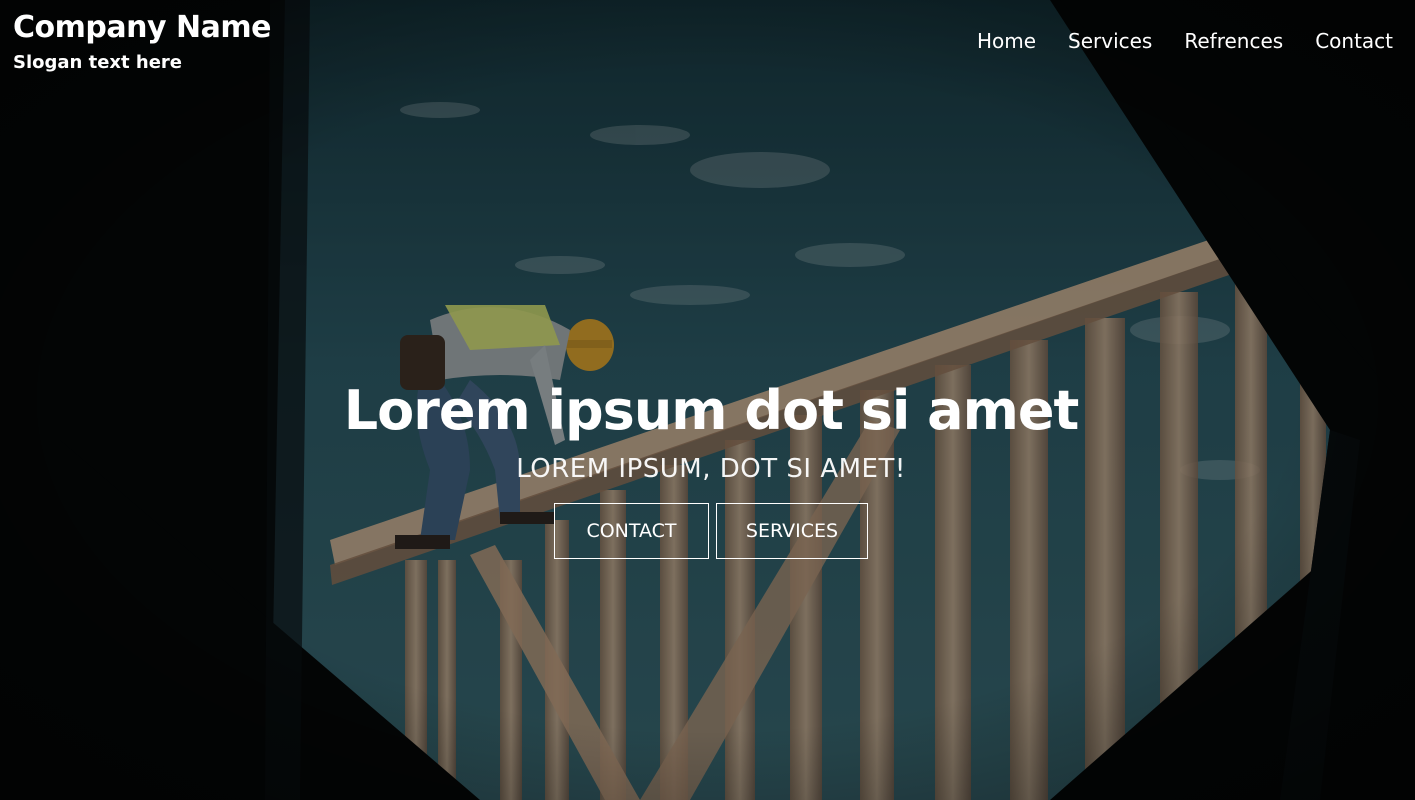 The height and width of the screenshot is (800, 1415). Describe the element at coordinates (98, 62) in the screenshot. I see `slogan: Slogan text here` at that location.